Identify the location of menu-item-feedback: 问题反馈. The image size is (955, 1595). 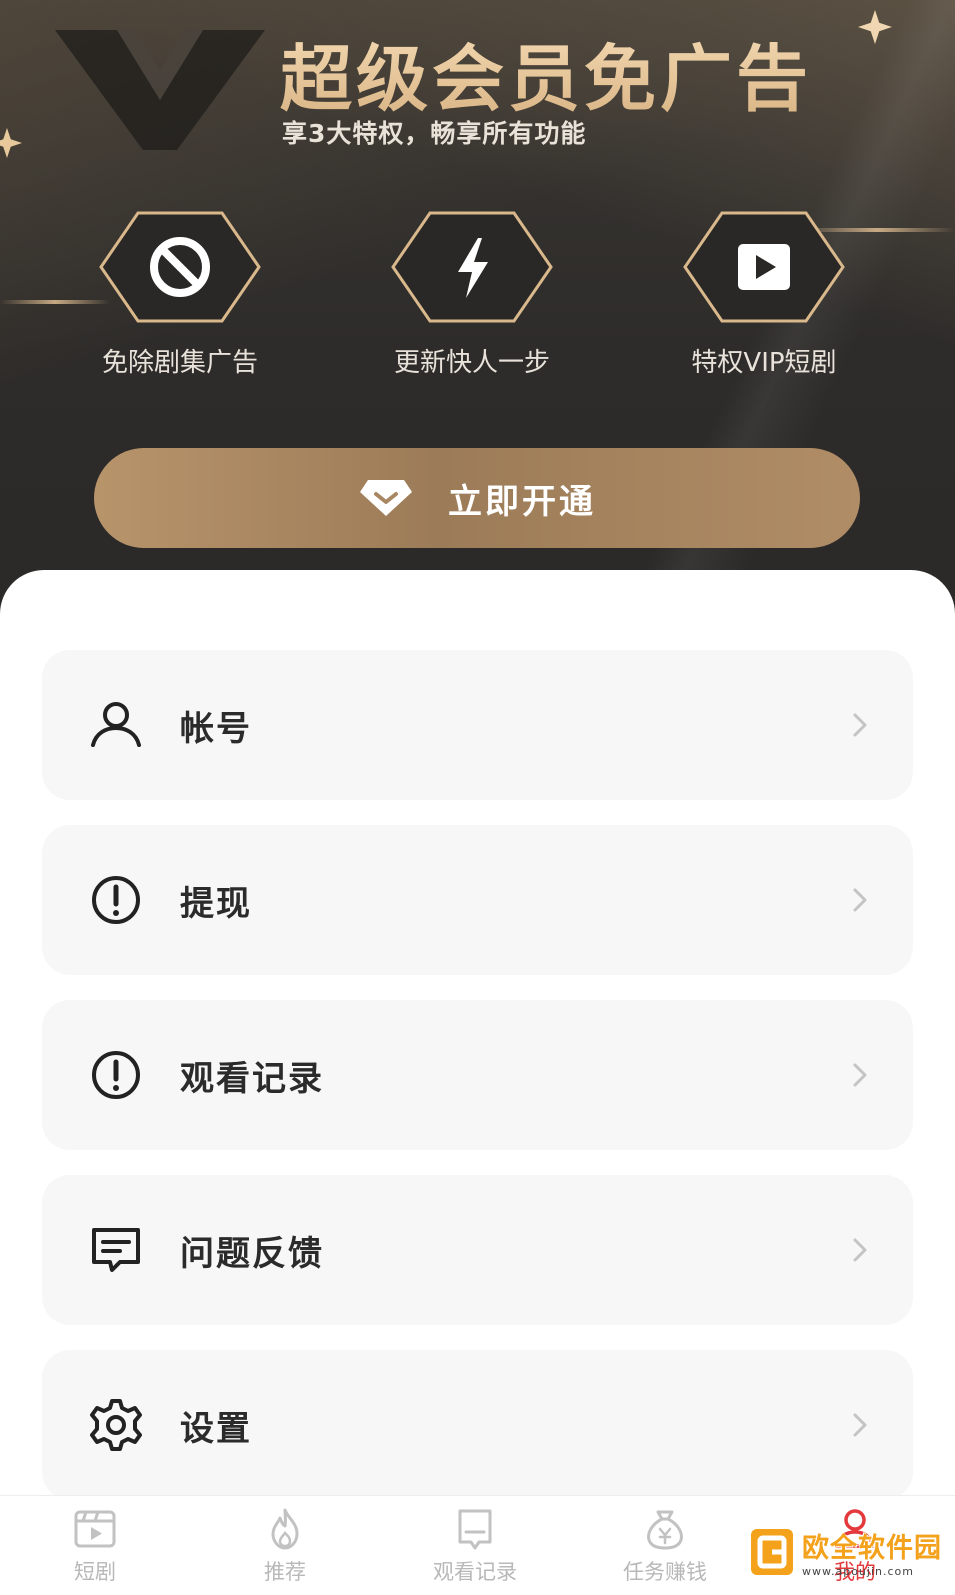
(477, 1250).